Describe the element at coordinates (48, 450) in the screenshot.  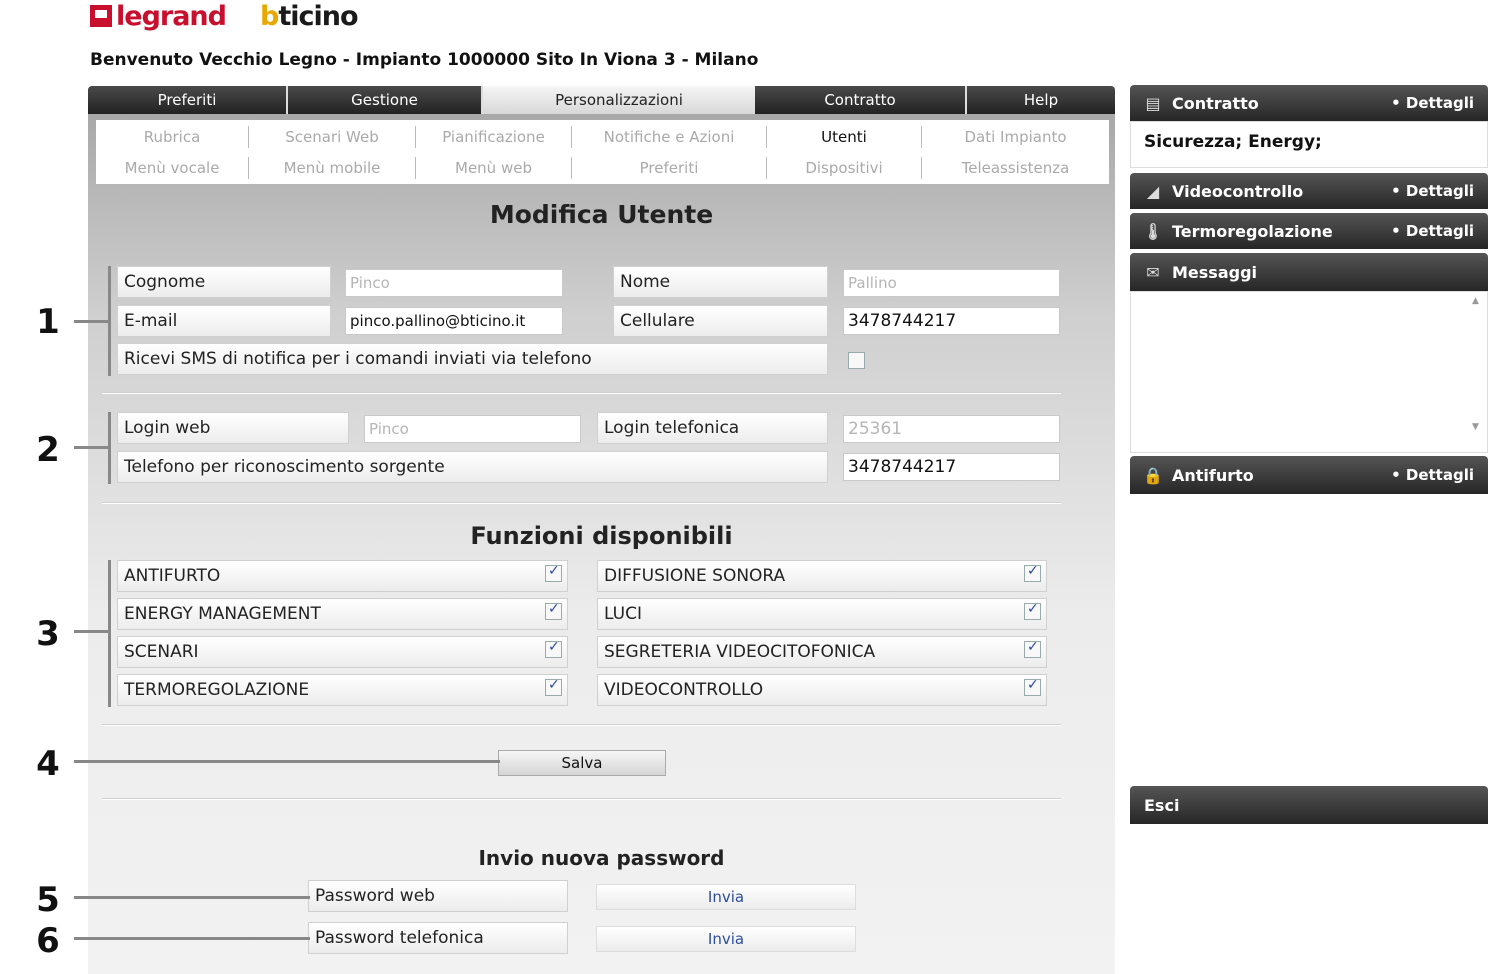
I see `callout-2: 2` at that location.